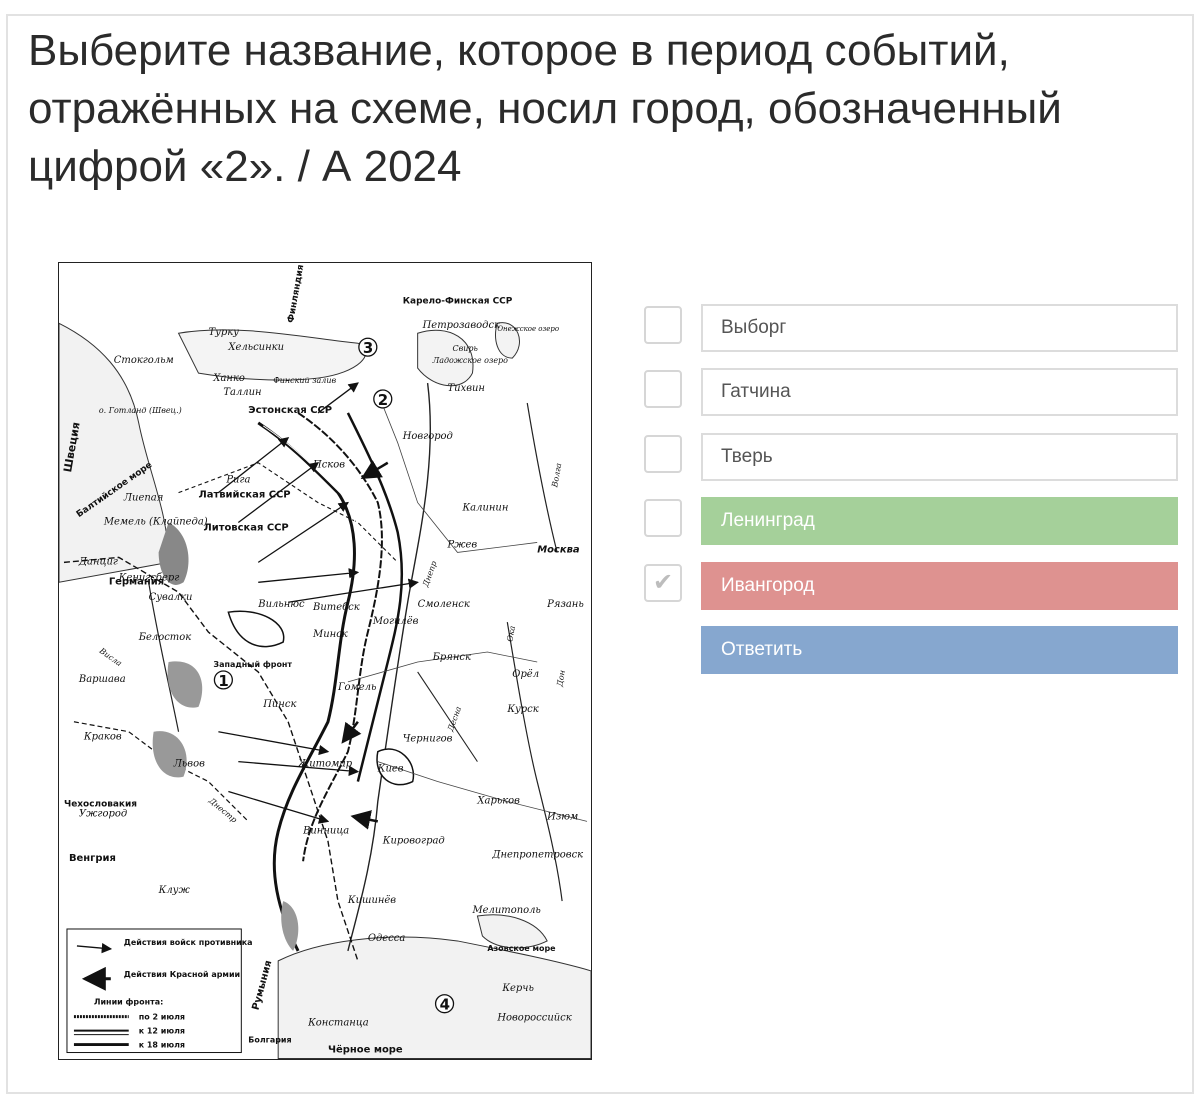 This screenshot has height=1106, width=1200. I want to click on answer-button: Выборг, so click(939, 328).